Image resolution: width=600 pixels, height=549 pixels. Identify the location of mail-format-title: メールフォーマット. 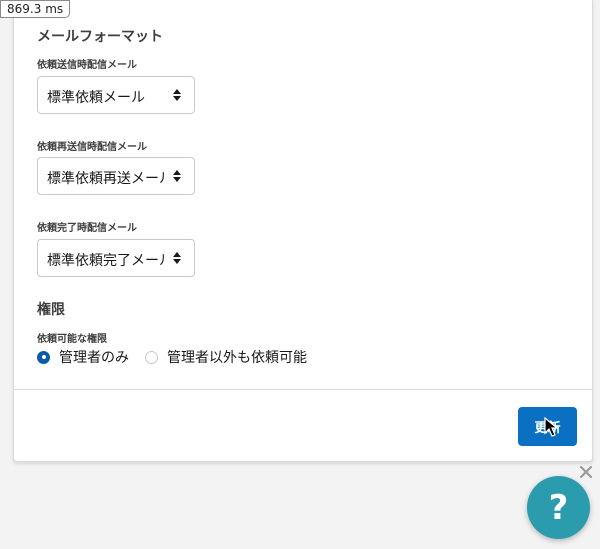
(100, 37).